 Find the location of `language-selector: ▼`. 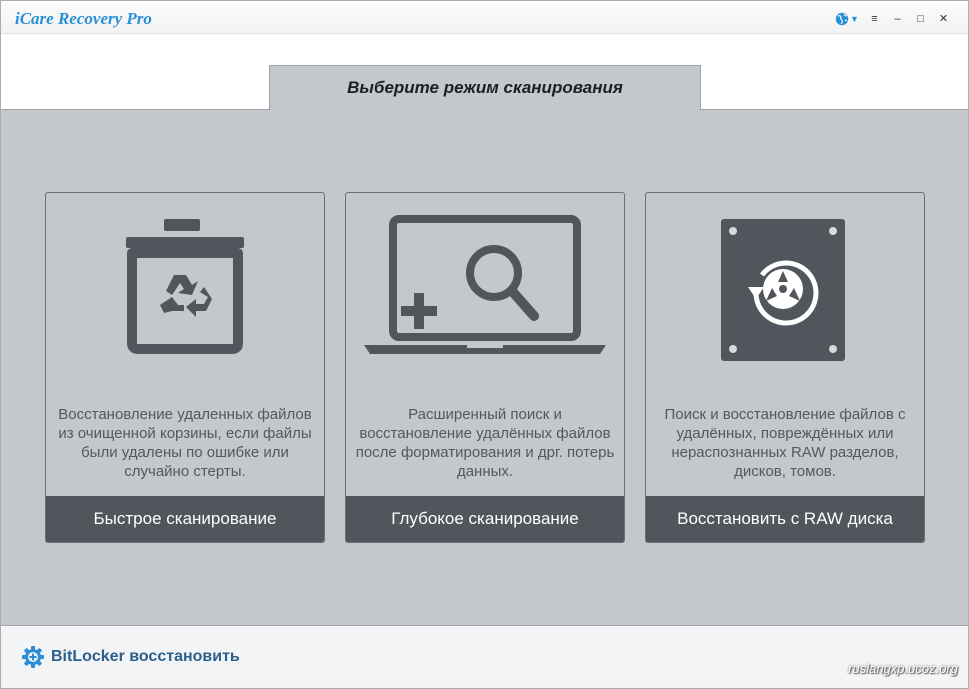

language-selector: ▼ is located at coordinates (847, 18).